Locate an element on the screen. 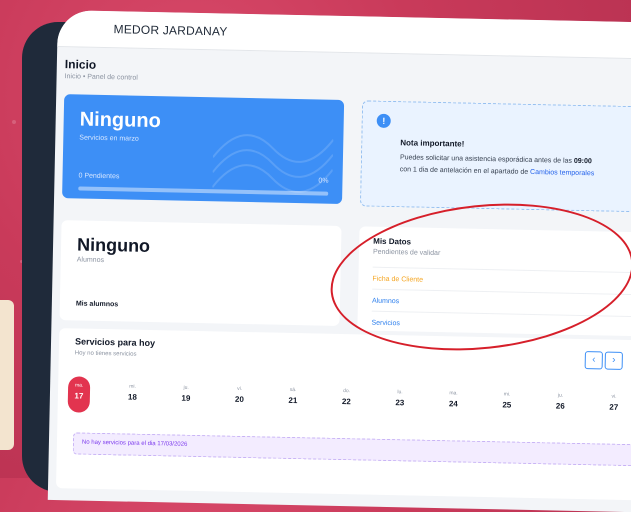  progress-percent: 0% is located at coordinates (323, 180).